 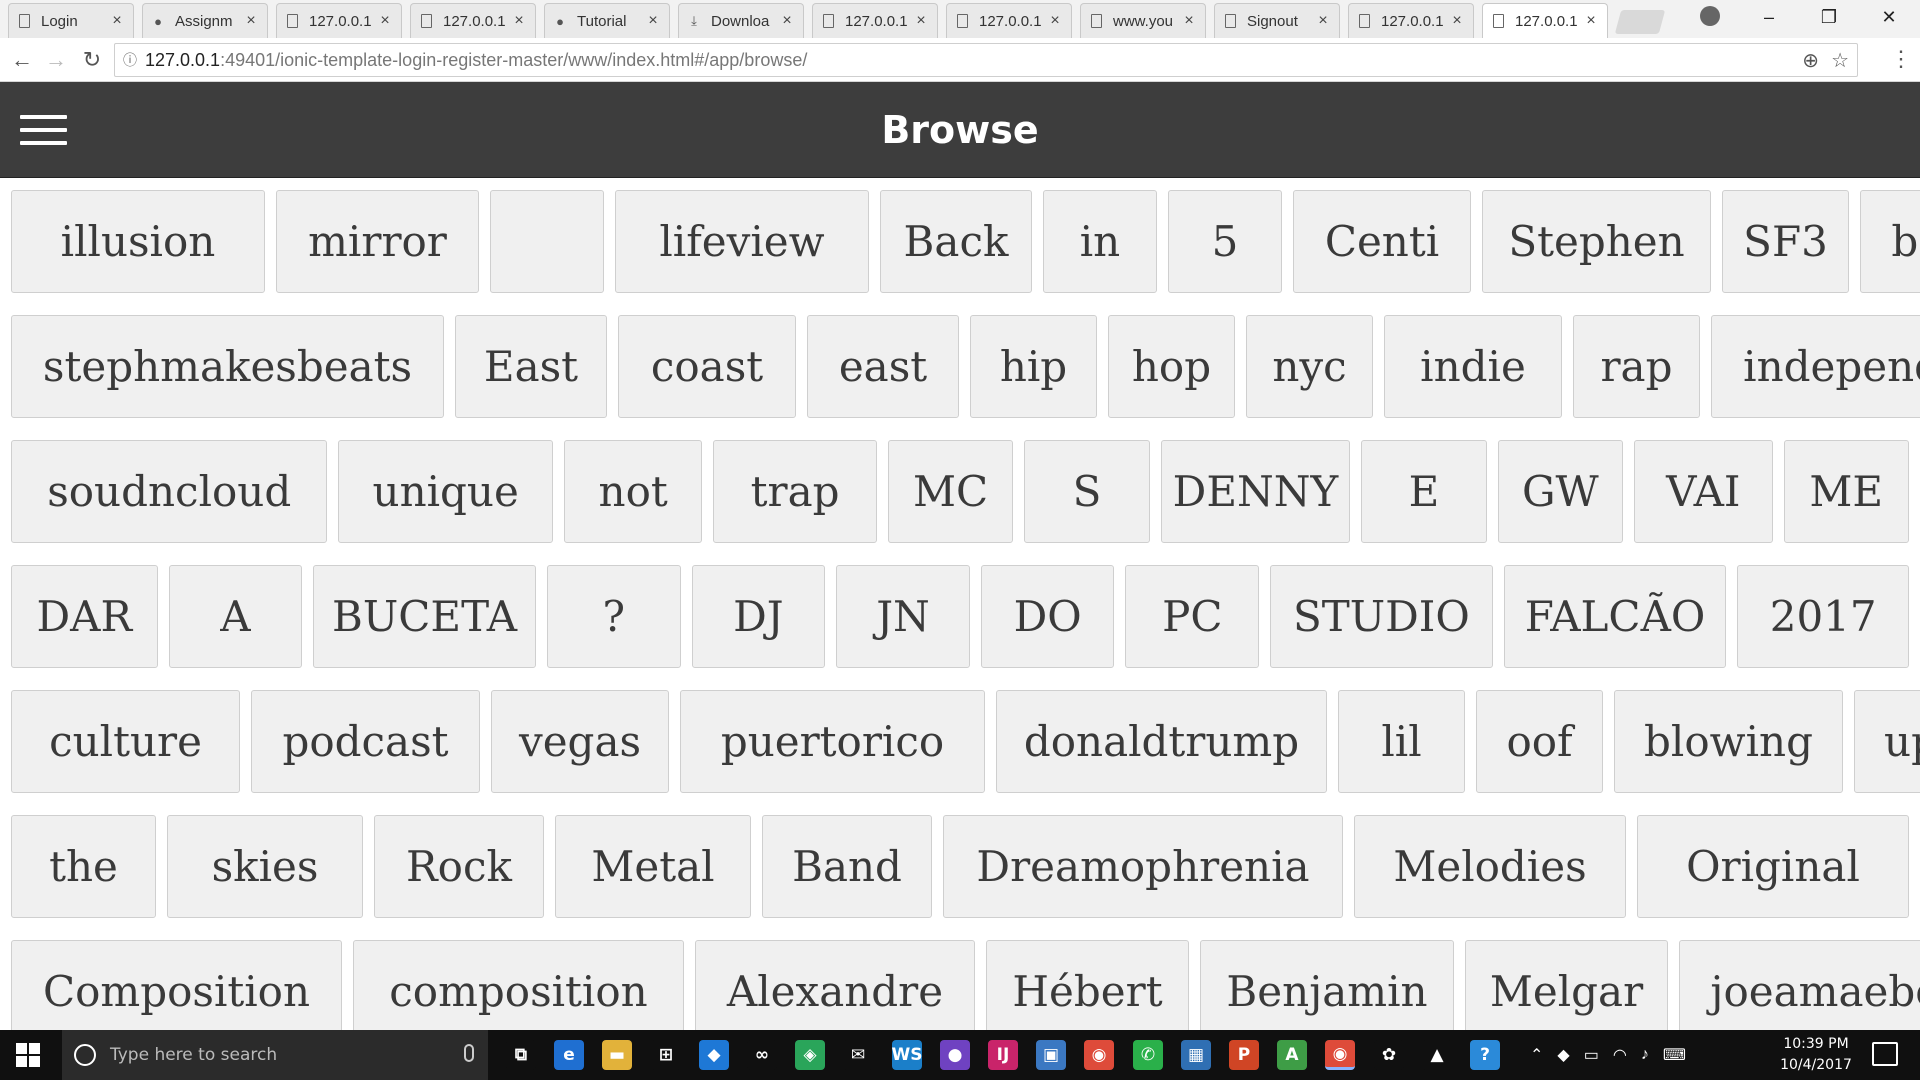 I want to click on tag-button: Back, so click(x=956, y=241).